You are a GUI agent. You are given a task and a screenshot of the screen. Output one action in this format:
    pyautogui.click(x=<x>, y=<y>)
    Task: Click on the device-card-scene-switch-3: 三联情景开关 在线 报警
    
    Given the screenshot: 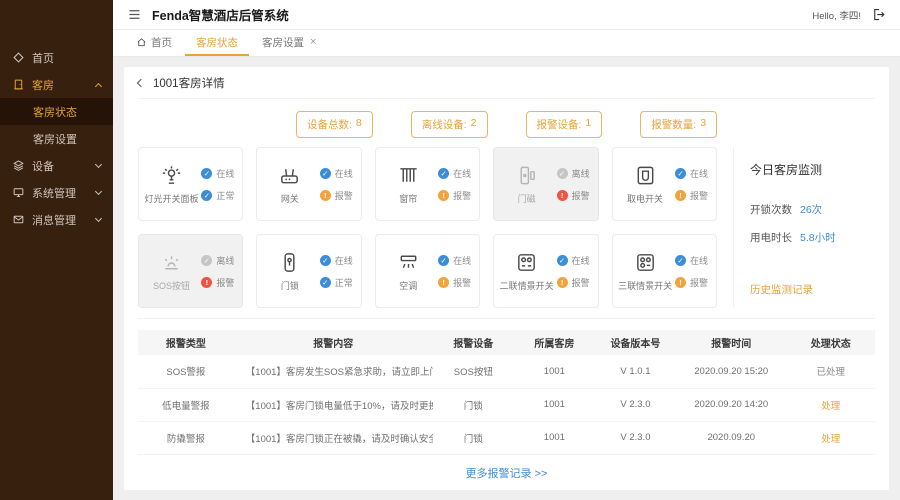 What is the action you would take?
    pyautogui.click(x=664, y=271)
    